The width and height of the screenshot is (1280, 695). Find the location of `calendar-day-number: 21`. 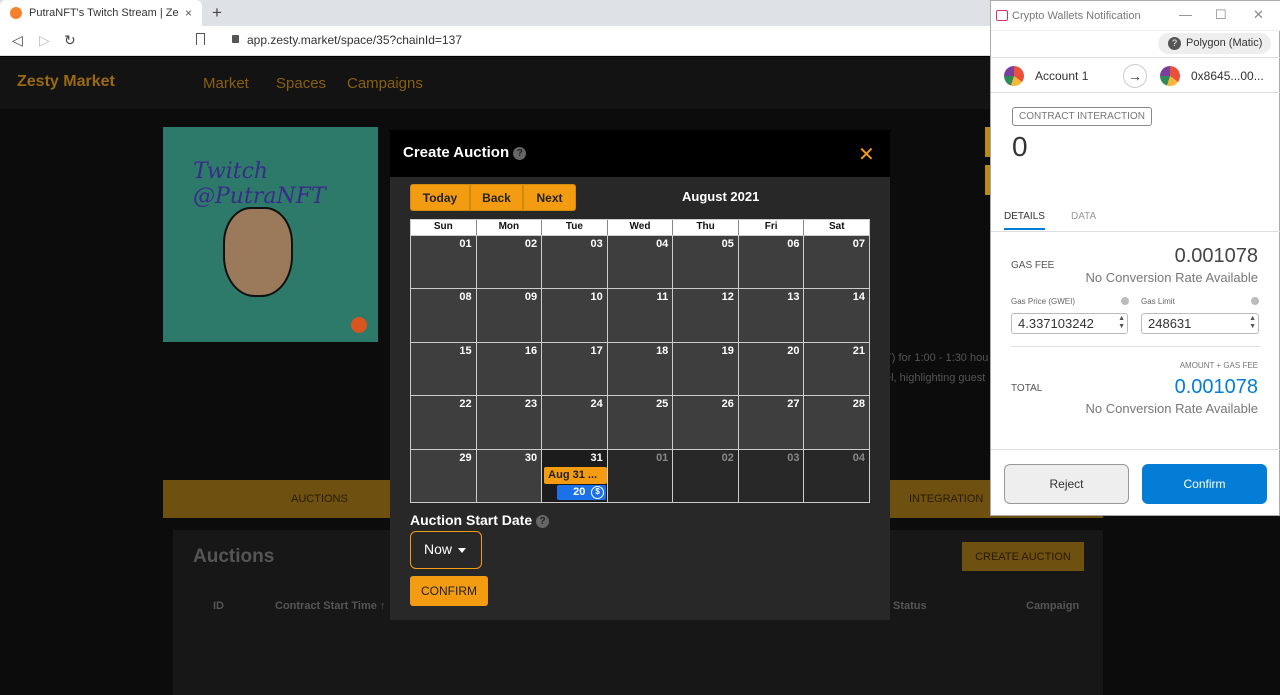

calendar-day-number: 21 is located at coordinates (859, 350).